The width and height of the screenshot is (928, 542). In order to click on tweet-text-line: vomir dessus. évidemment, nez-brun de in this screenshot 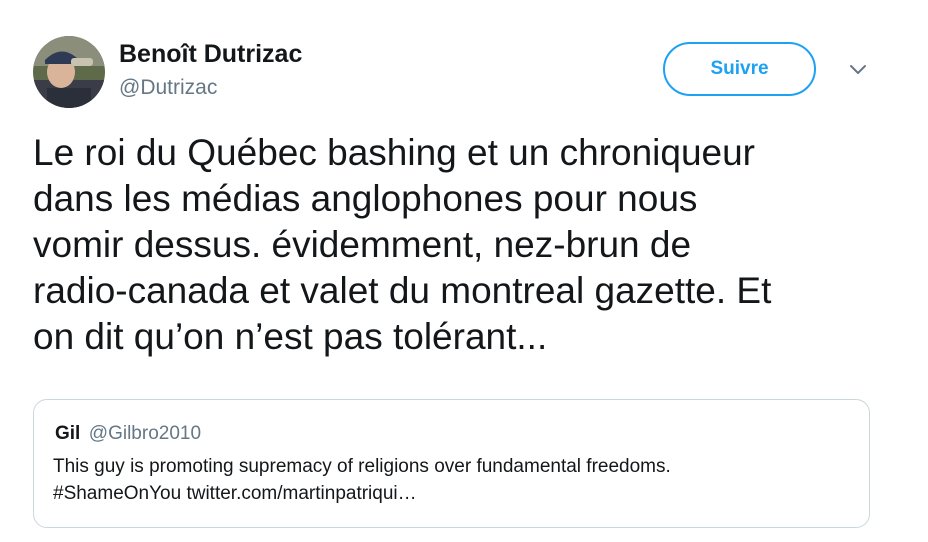, I will do `click(362, 244)`.